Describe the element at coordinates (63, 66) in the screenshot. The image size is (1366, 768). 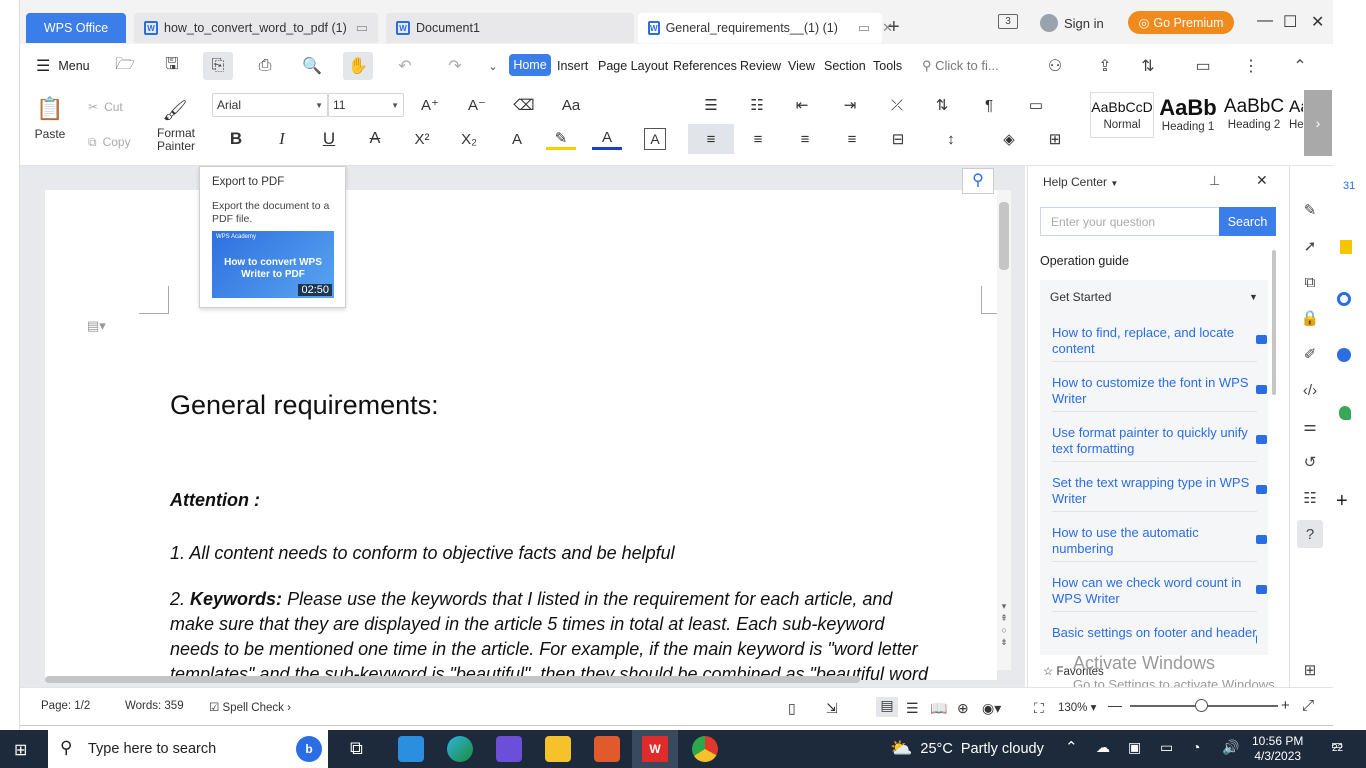
I see `main-menu-button: ☰ Menu` at that location.